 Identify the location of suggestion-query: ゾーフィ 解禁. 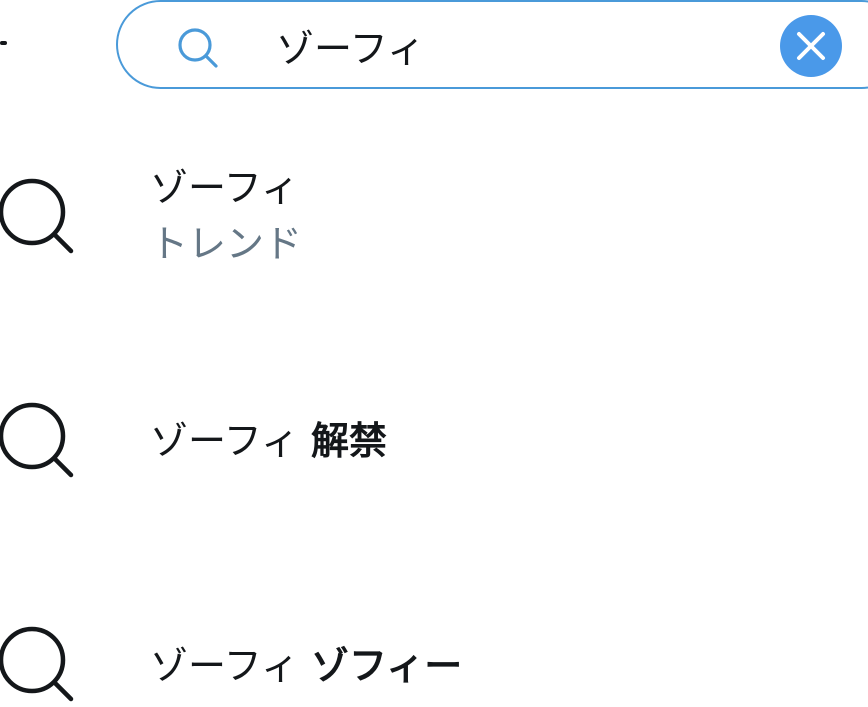
(268, 441).